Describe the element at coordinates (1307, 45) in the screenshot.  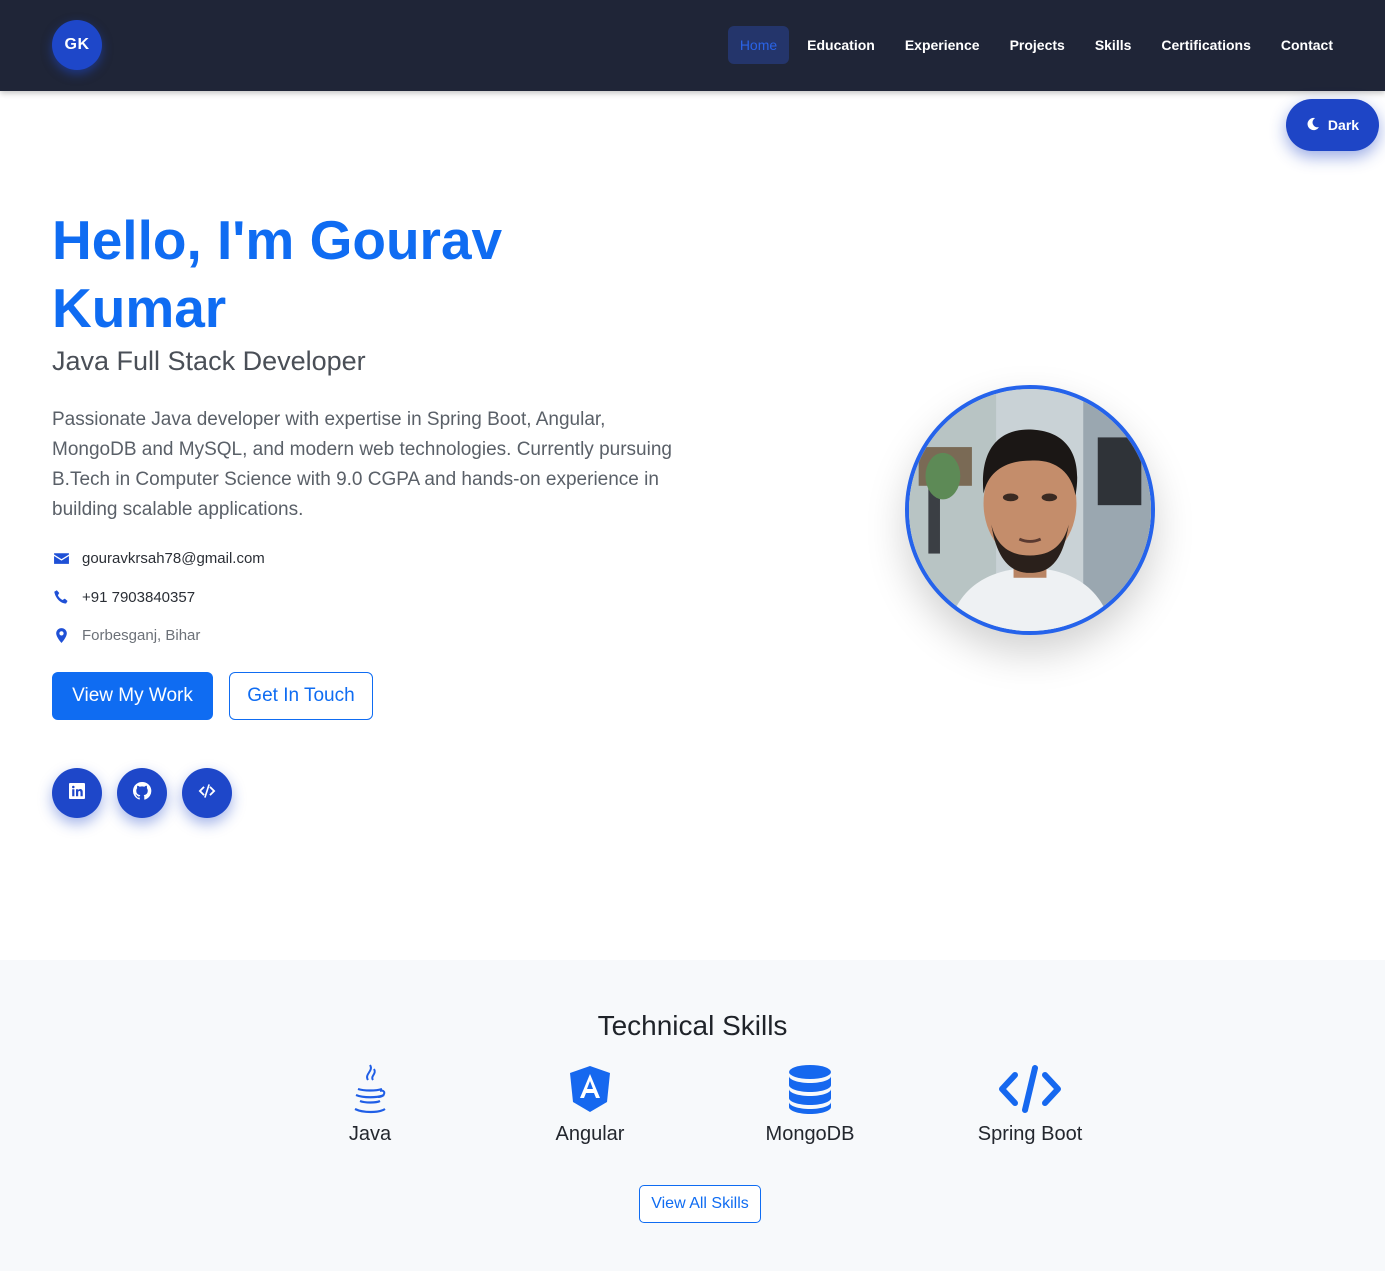
I see `nav-contact: Contact` at that location.